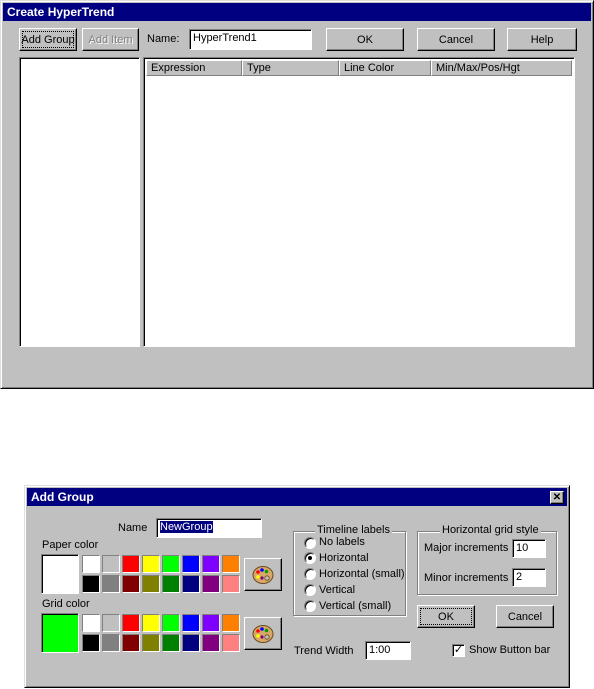 Image resolution: width=594 pixels, height=689 pixels. I want to click on trend-width-field: 1:00, so click(388, 650).